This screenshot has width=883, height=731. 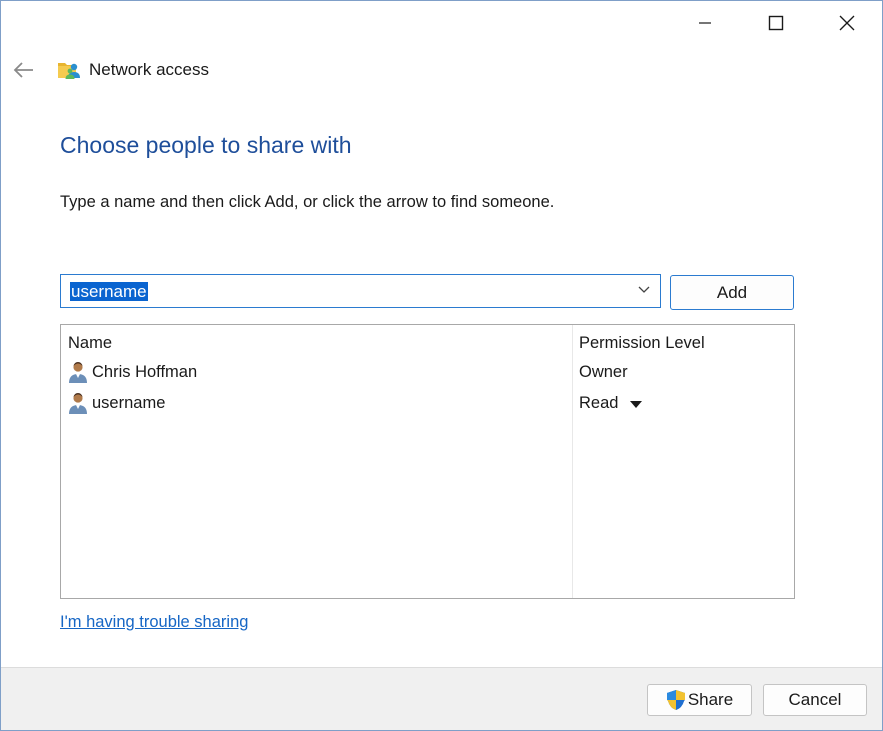 I want to click on window-title: Network access, so click(x=149, y=69).